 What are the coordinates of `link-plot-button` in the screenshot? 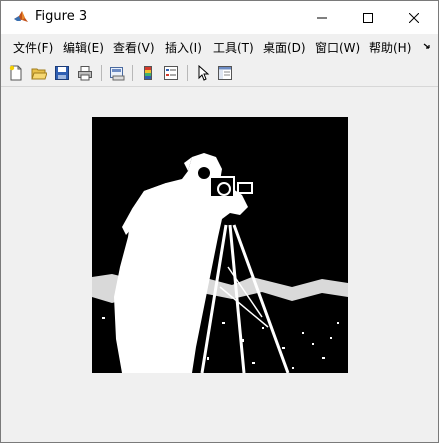 It's located at (117, 73).